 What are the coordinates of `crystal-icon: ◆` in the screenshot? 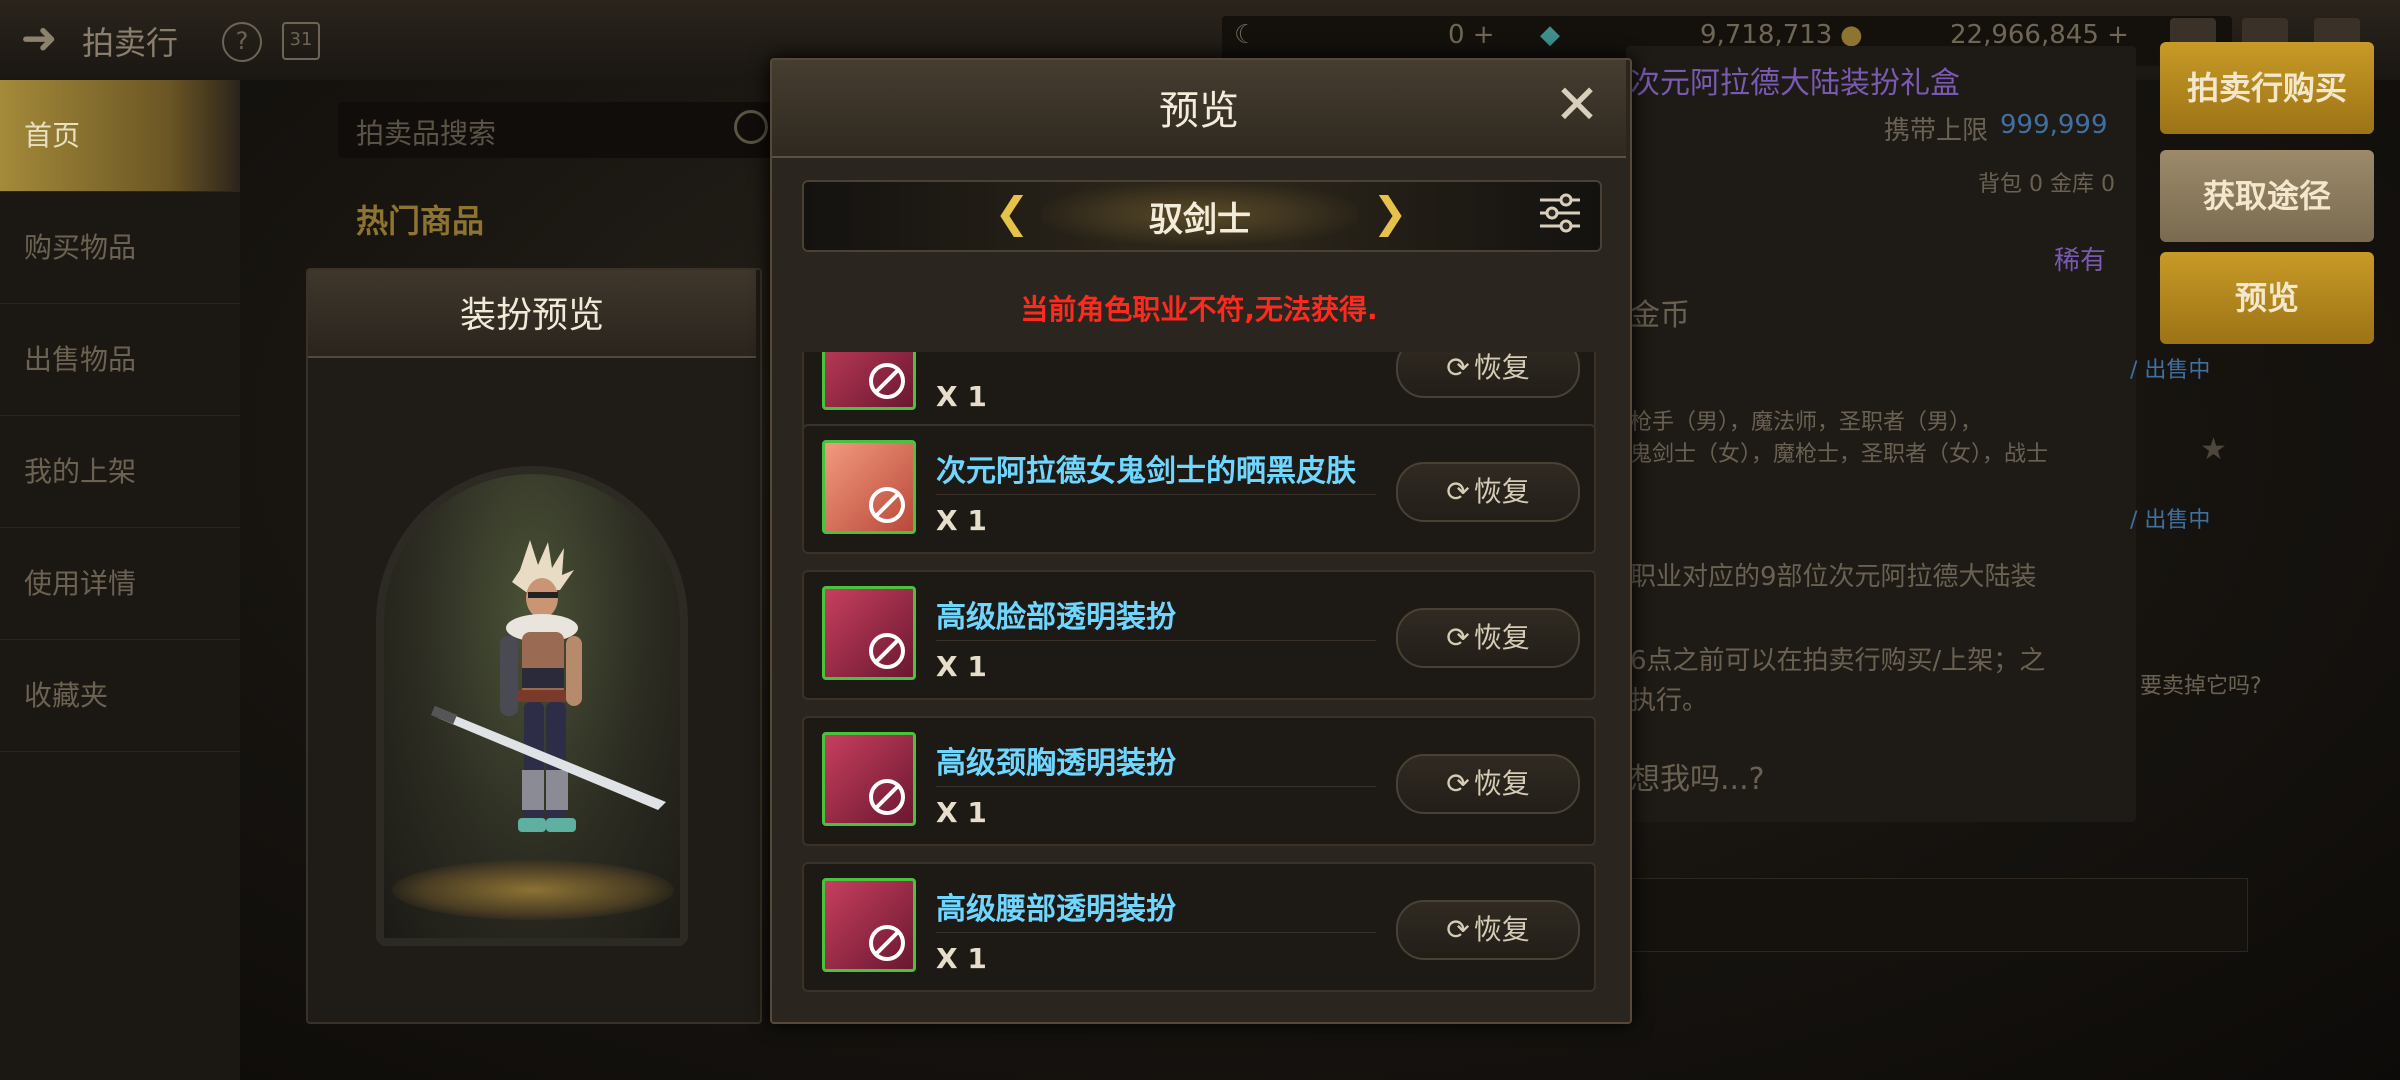 It's located at (1550, 35).